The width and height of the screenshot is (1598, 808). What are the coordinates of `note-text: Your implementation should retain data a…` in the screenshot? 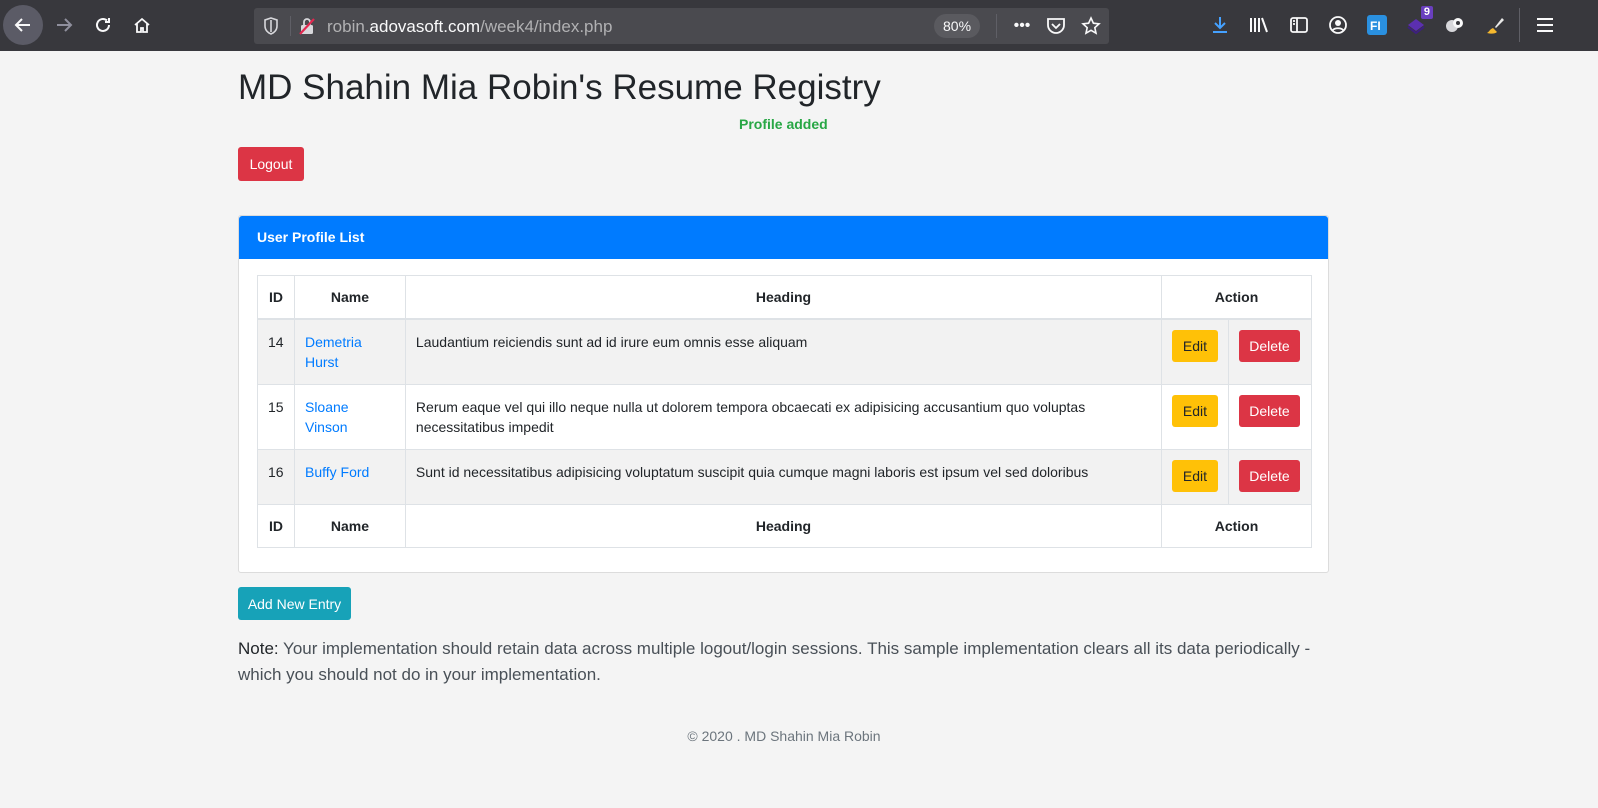 It's located at (774, 661).